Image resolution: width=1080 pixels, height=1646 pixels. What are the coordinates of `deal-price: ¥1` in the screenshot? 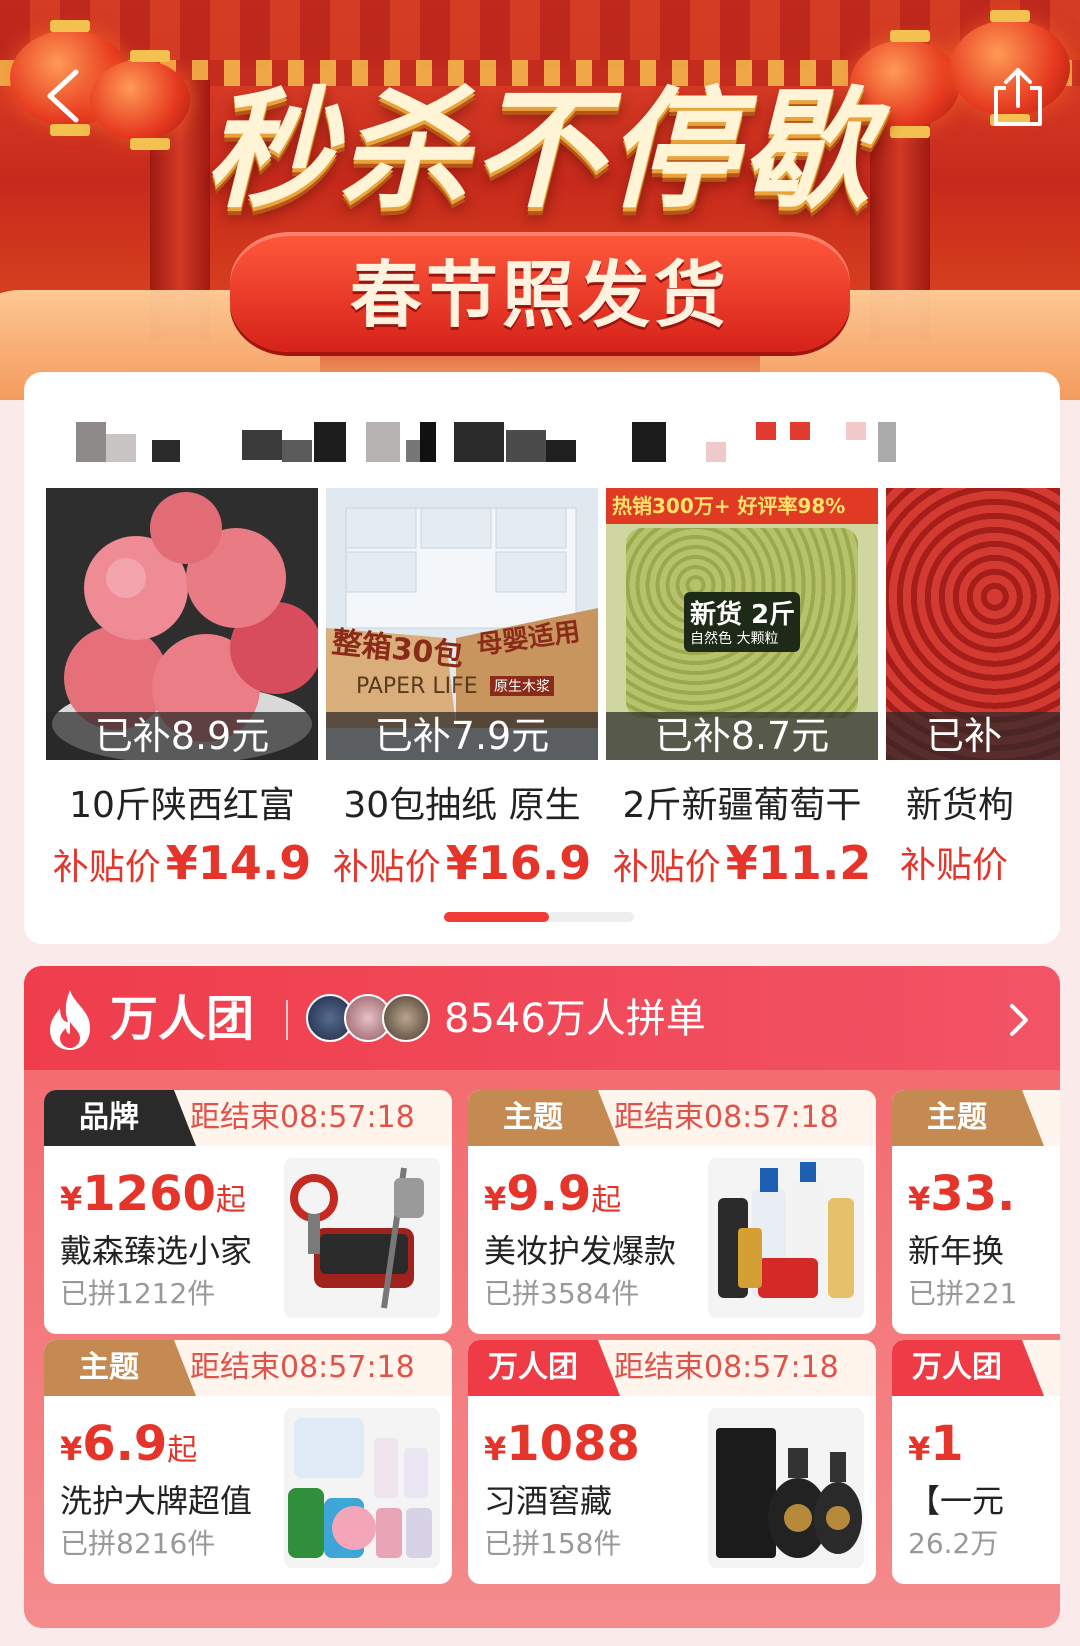 It's located at (936, 1444).